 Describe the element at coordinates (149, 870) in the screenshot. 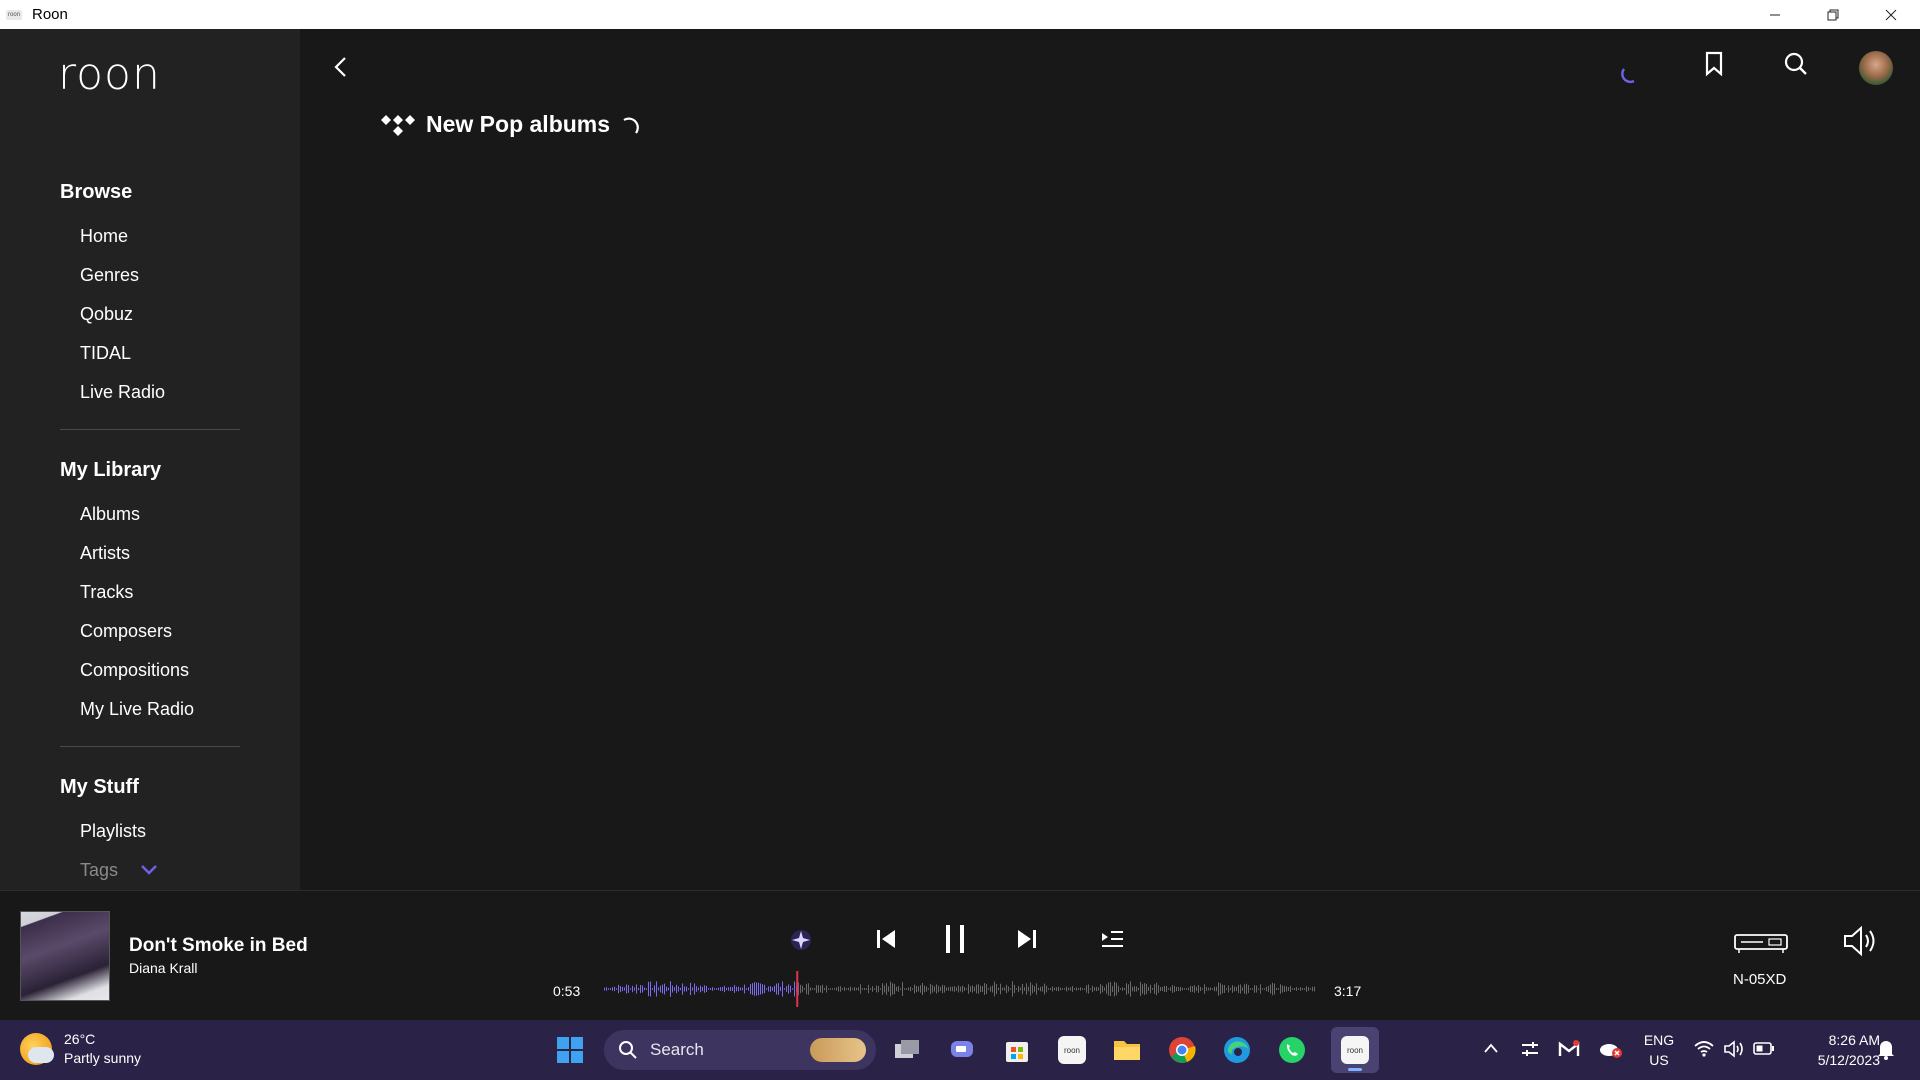

I see `chevron-down-icon` at that location.